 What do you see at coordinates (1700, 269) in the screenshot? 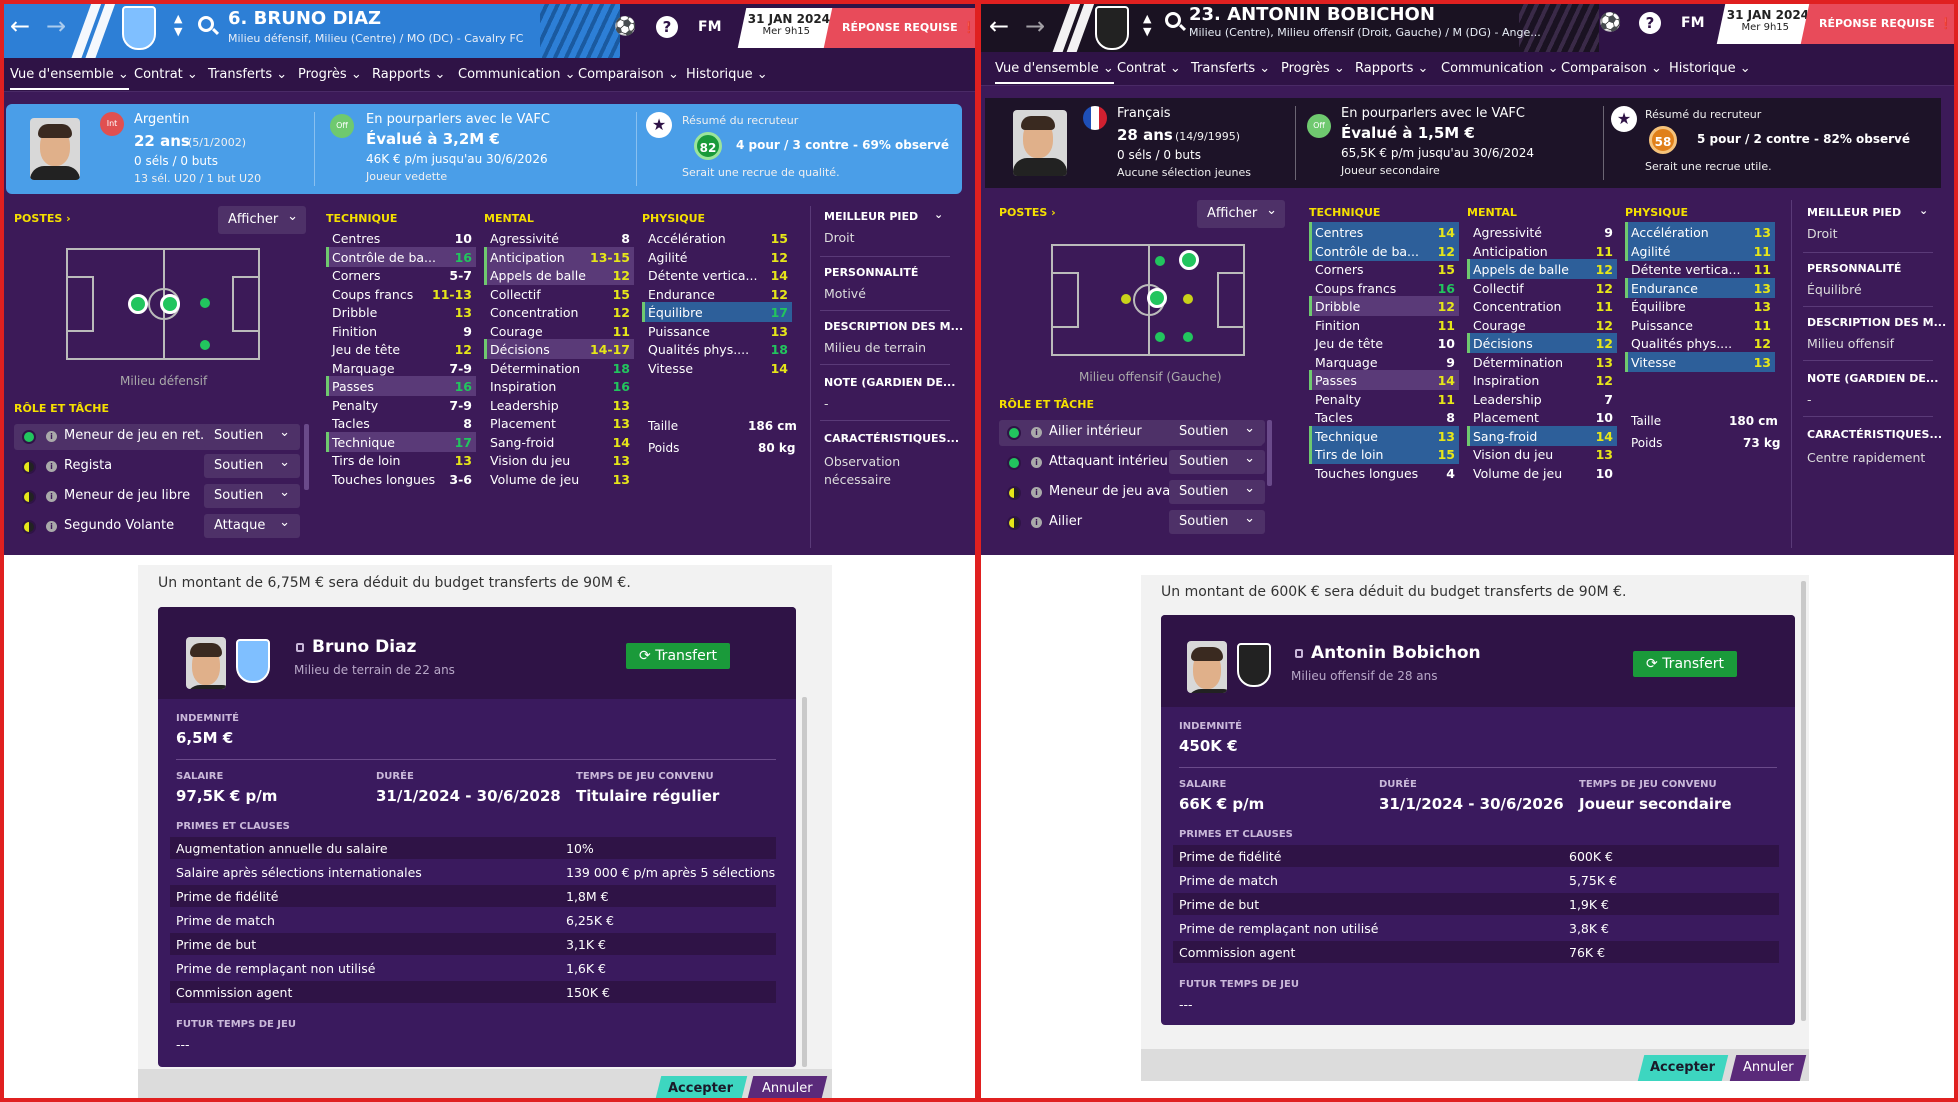
I see `attribute-row: Détente vertica... 11` at bounding box center [1700, 269].